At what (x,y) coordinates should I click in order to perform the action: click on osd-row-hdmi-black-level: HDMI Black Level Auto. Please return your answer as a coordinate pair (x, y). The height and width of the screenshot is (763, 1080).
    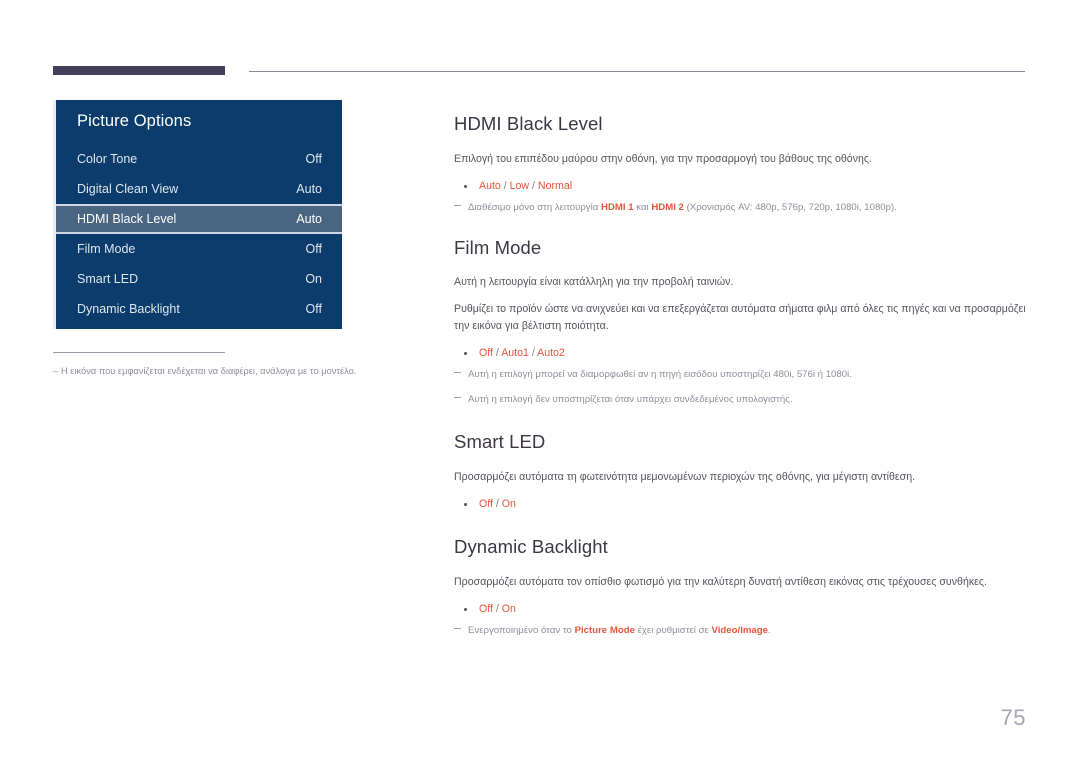
    Looking at the image, I should click on (199, 218).